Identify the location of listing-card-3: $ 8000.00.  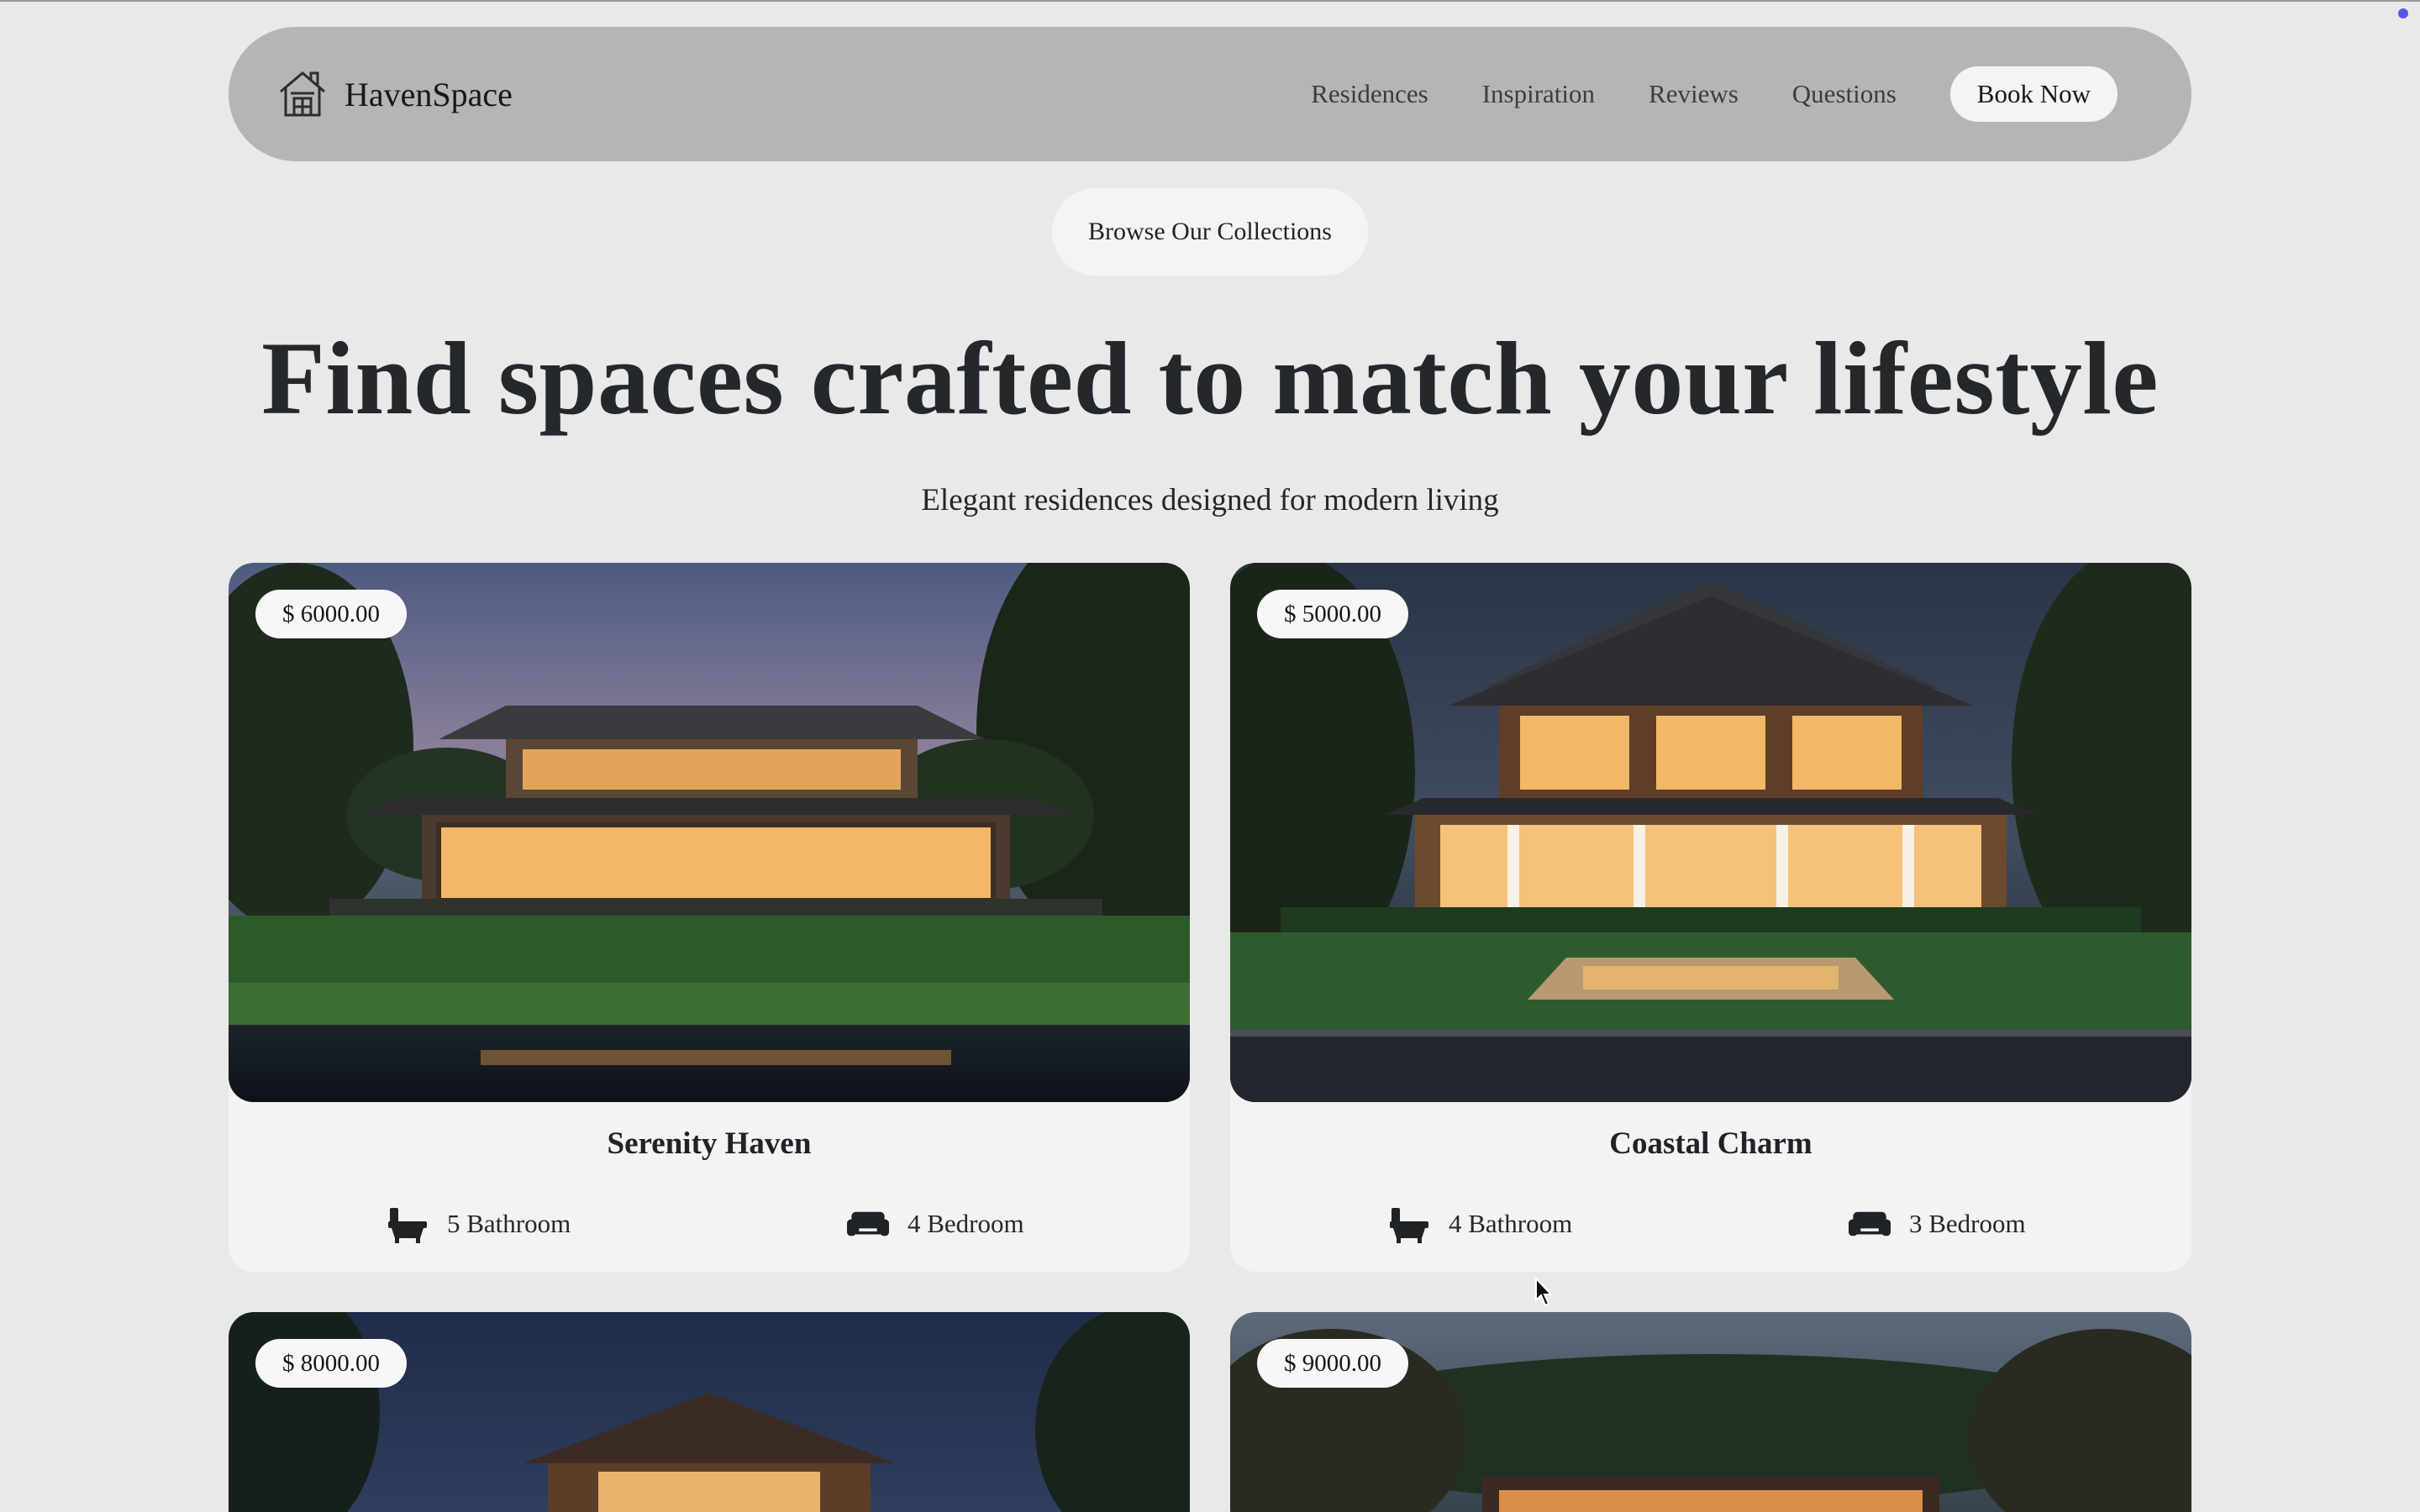
(709, 1412).